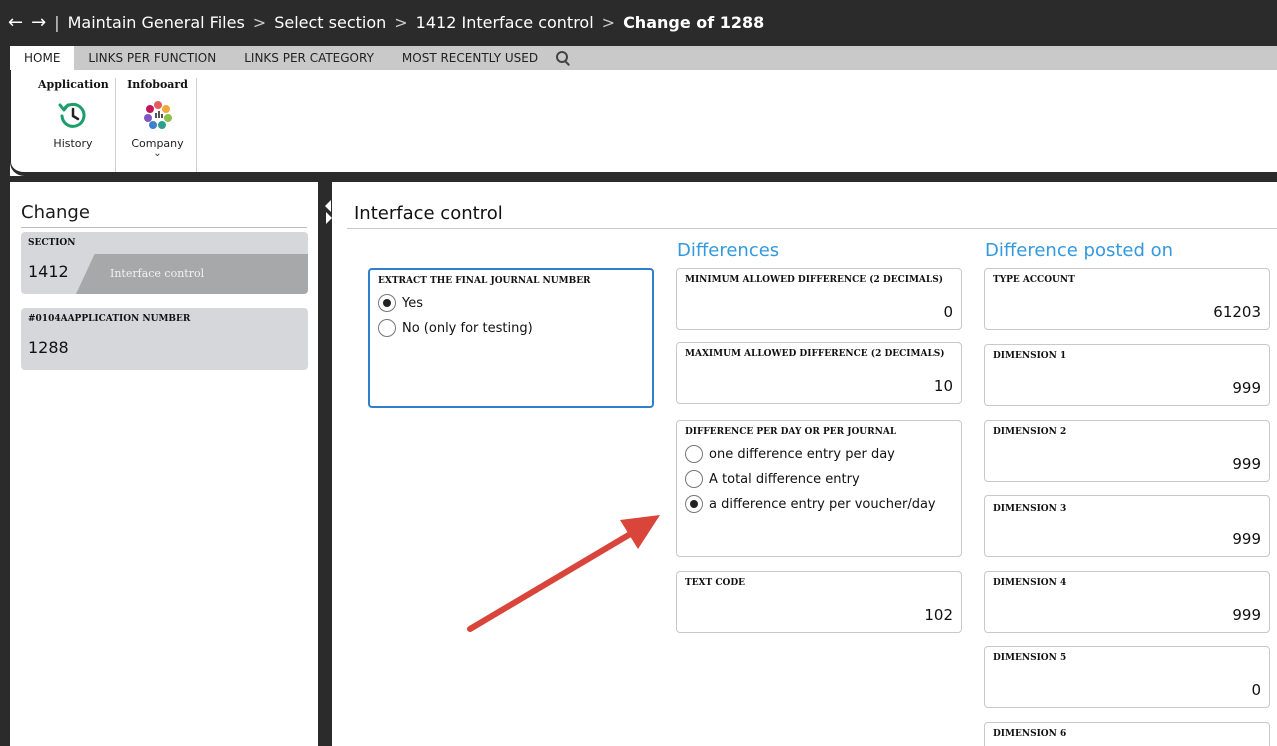 Image resolution: width=1277 pixels, height=746 pixels. What do you see at coordinates (819, 602) in the screenshot?
I see `text-code-field: TEXT CODE 102` at bounding box center [819, 602].